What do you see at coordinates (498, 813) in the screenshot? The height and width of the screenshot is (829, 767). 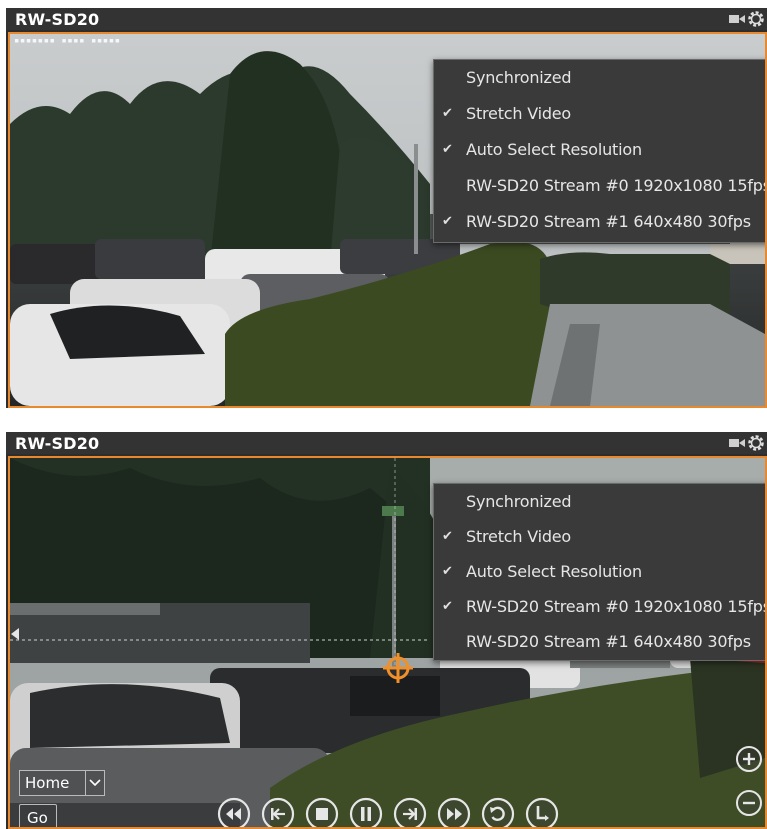 I see `loop-icon` at bounding box center [498, 813].